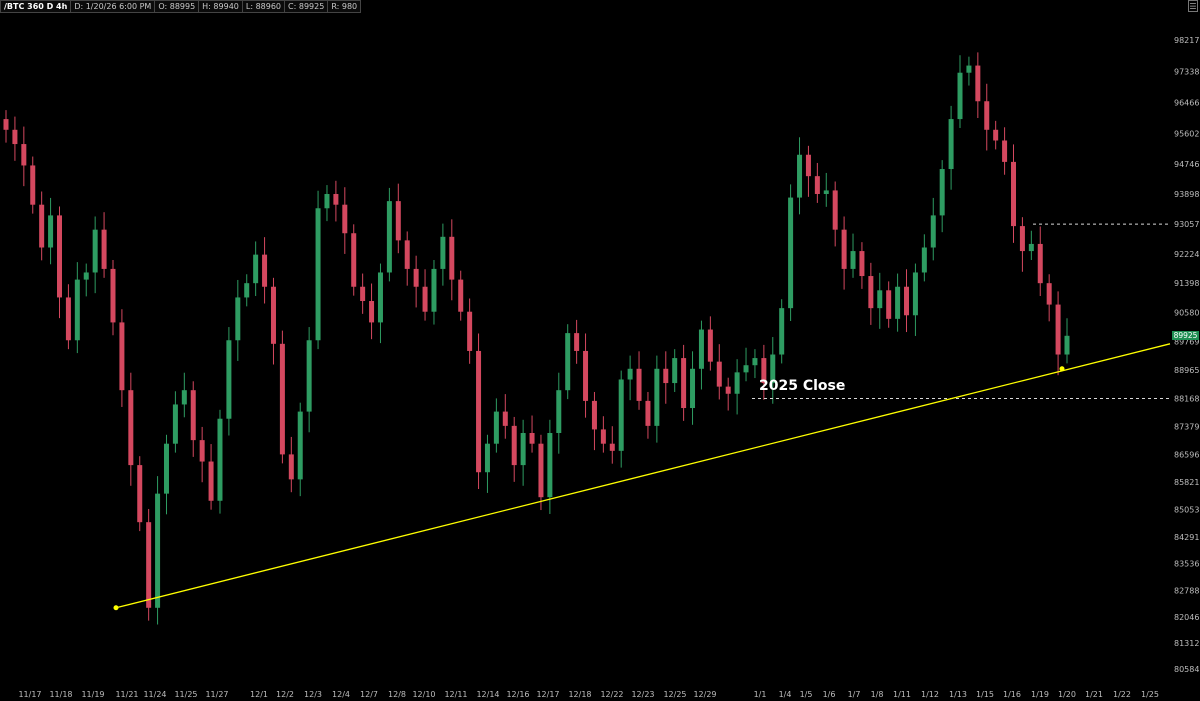 The image size is (1200, 701). What do you see at coordinates (1186, 164) in the screenshot?
I see `y-tick-label: 94746` at bounding box center [1186, 164].